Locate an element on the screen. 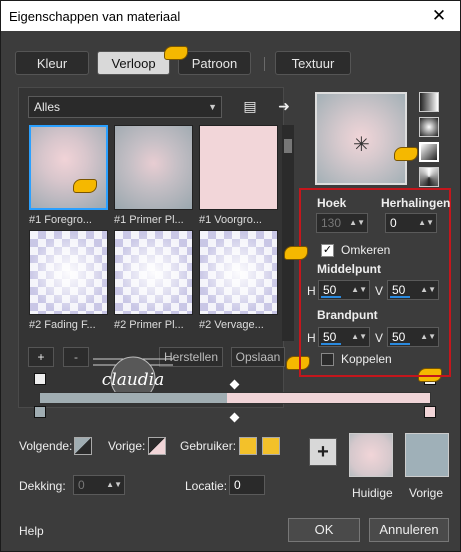 This screenshot has height=552, width=461. tab-separator is located at coordinates (264, 64).